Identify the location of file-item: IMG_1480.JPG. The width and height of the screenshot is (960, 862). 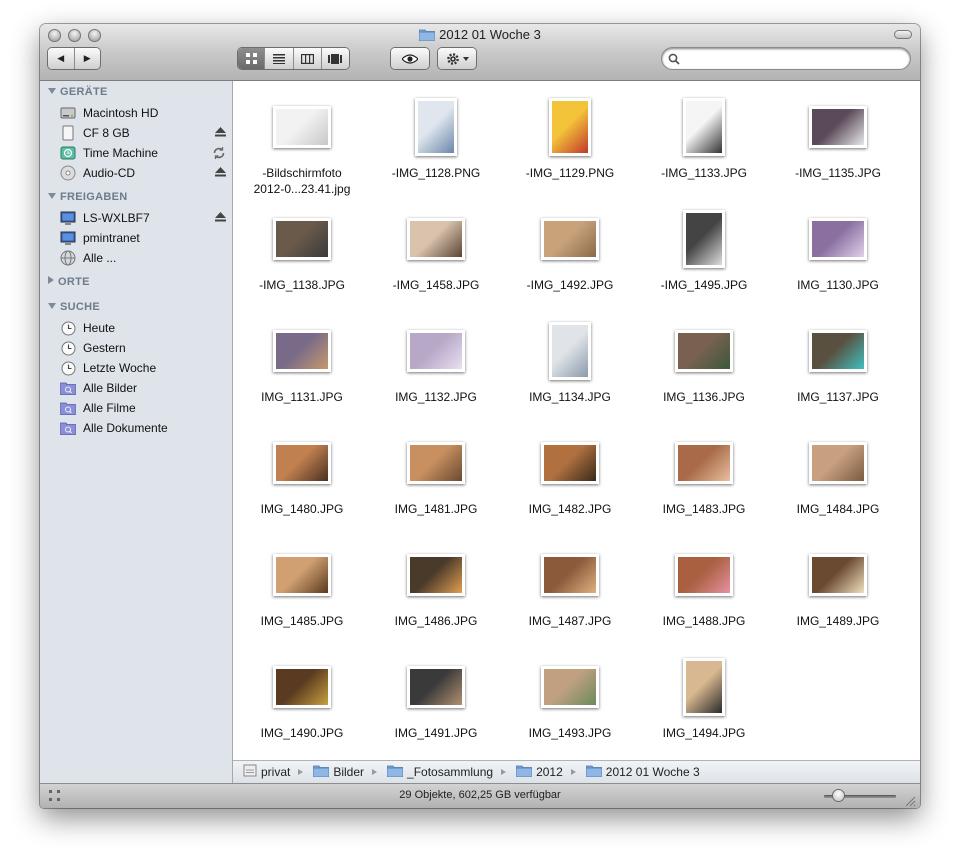
(302, 479).